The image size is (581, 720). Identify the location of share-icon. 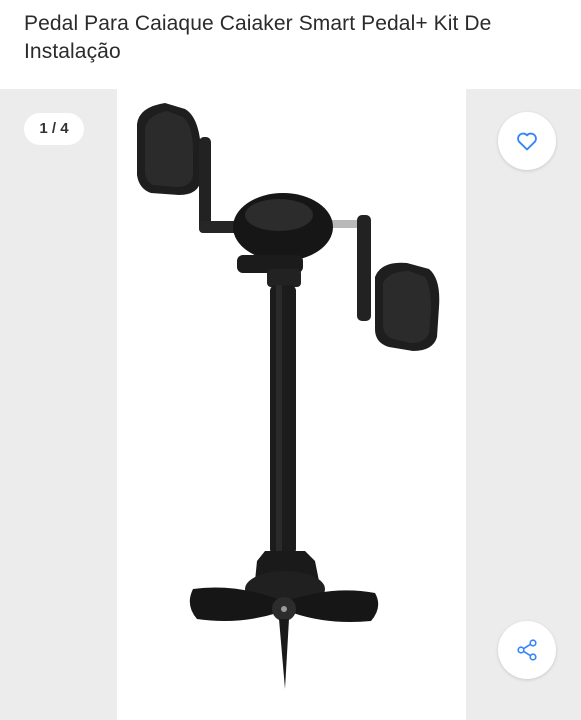
(527, 650).